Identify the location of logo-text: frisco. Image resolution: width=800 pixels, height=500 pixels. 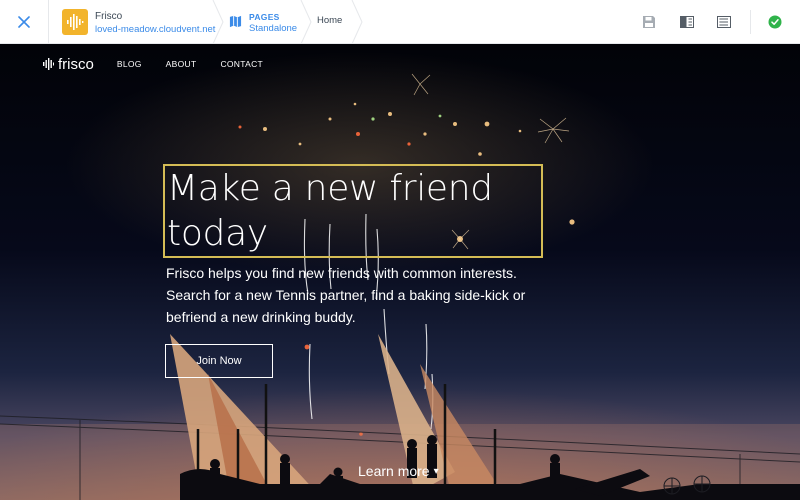
(76, 64).